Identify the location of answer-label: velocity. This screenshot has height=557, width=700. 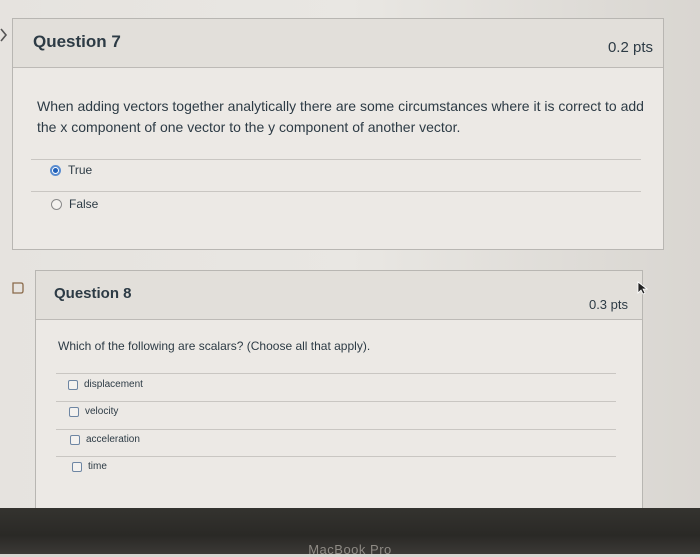
(102, 411).